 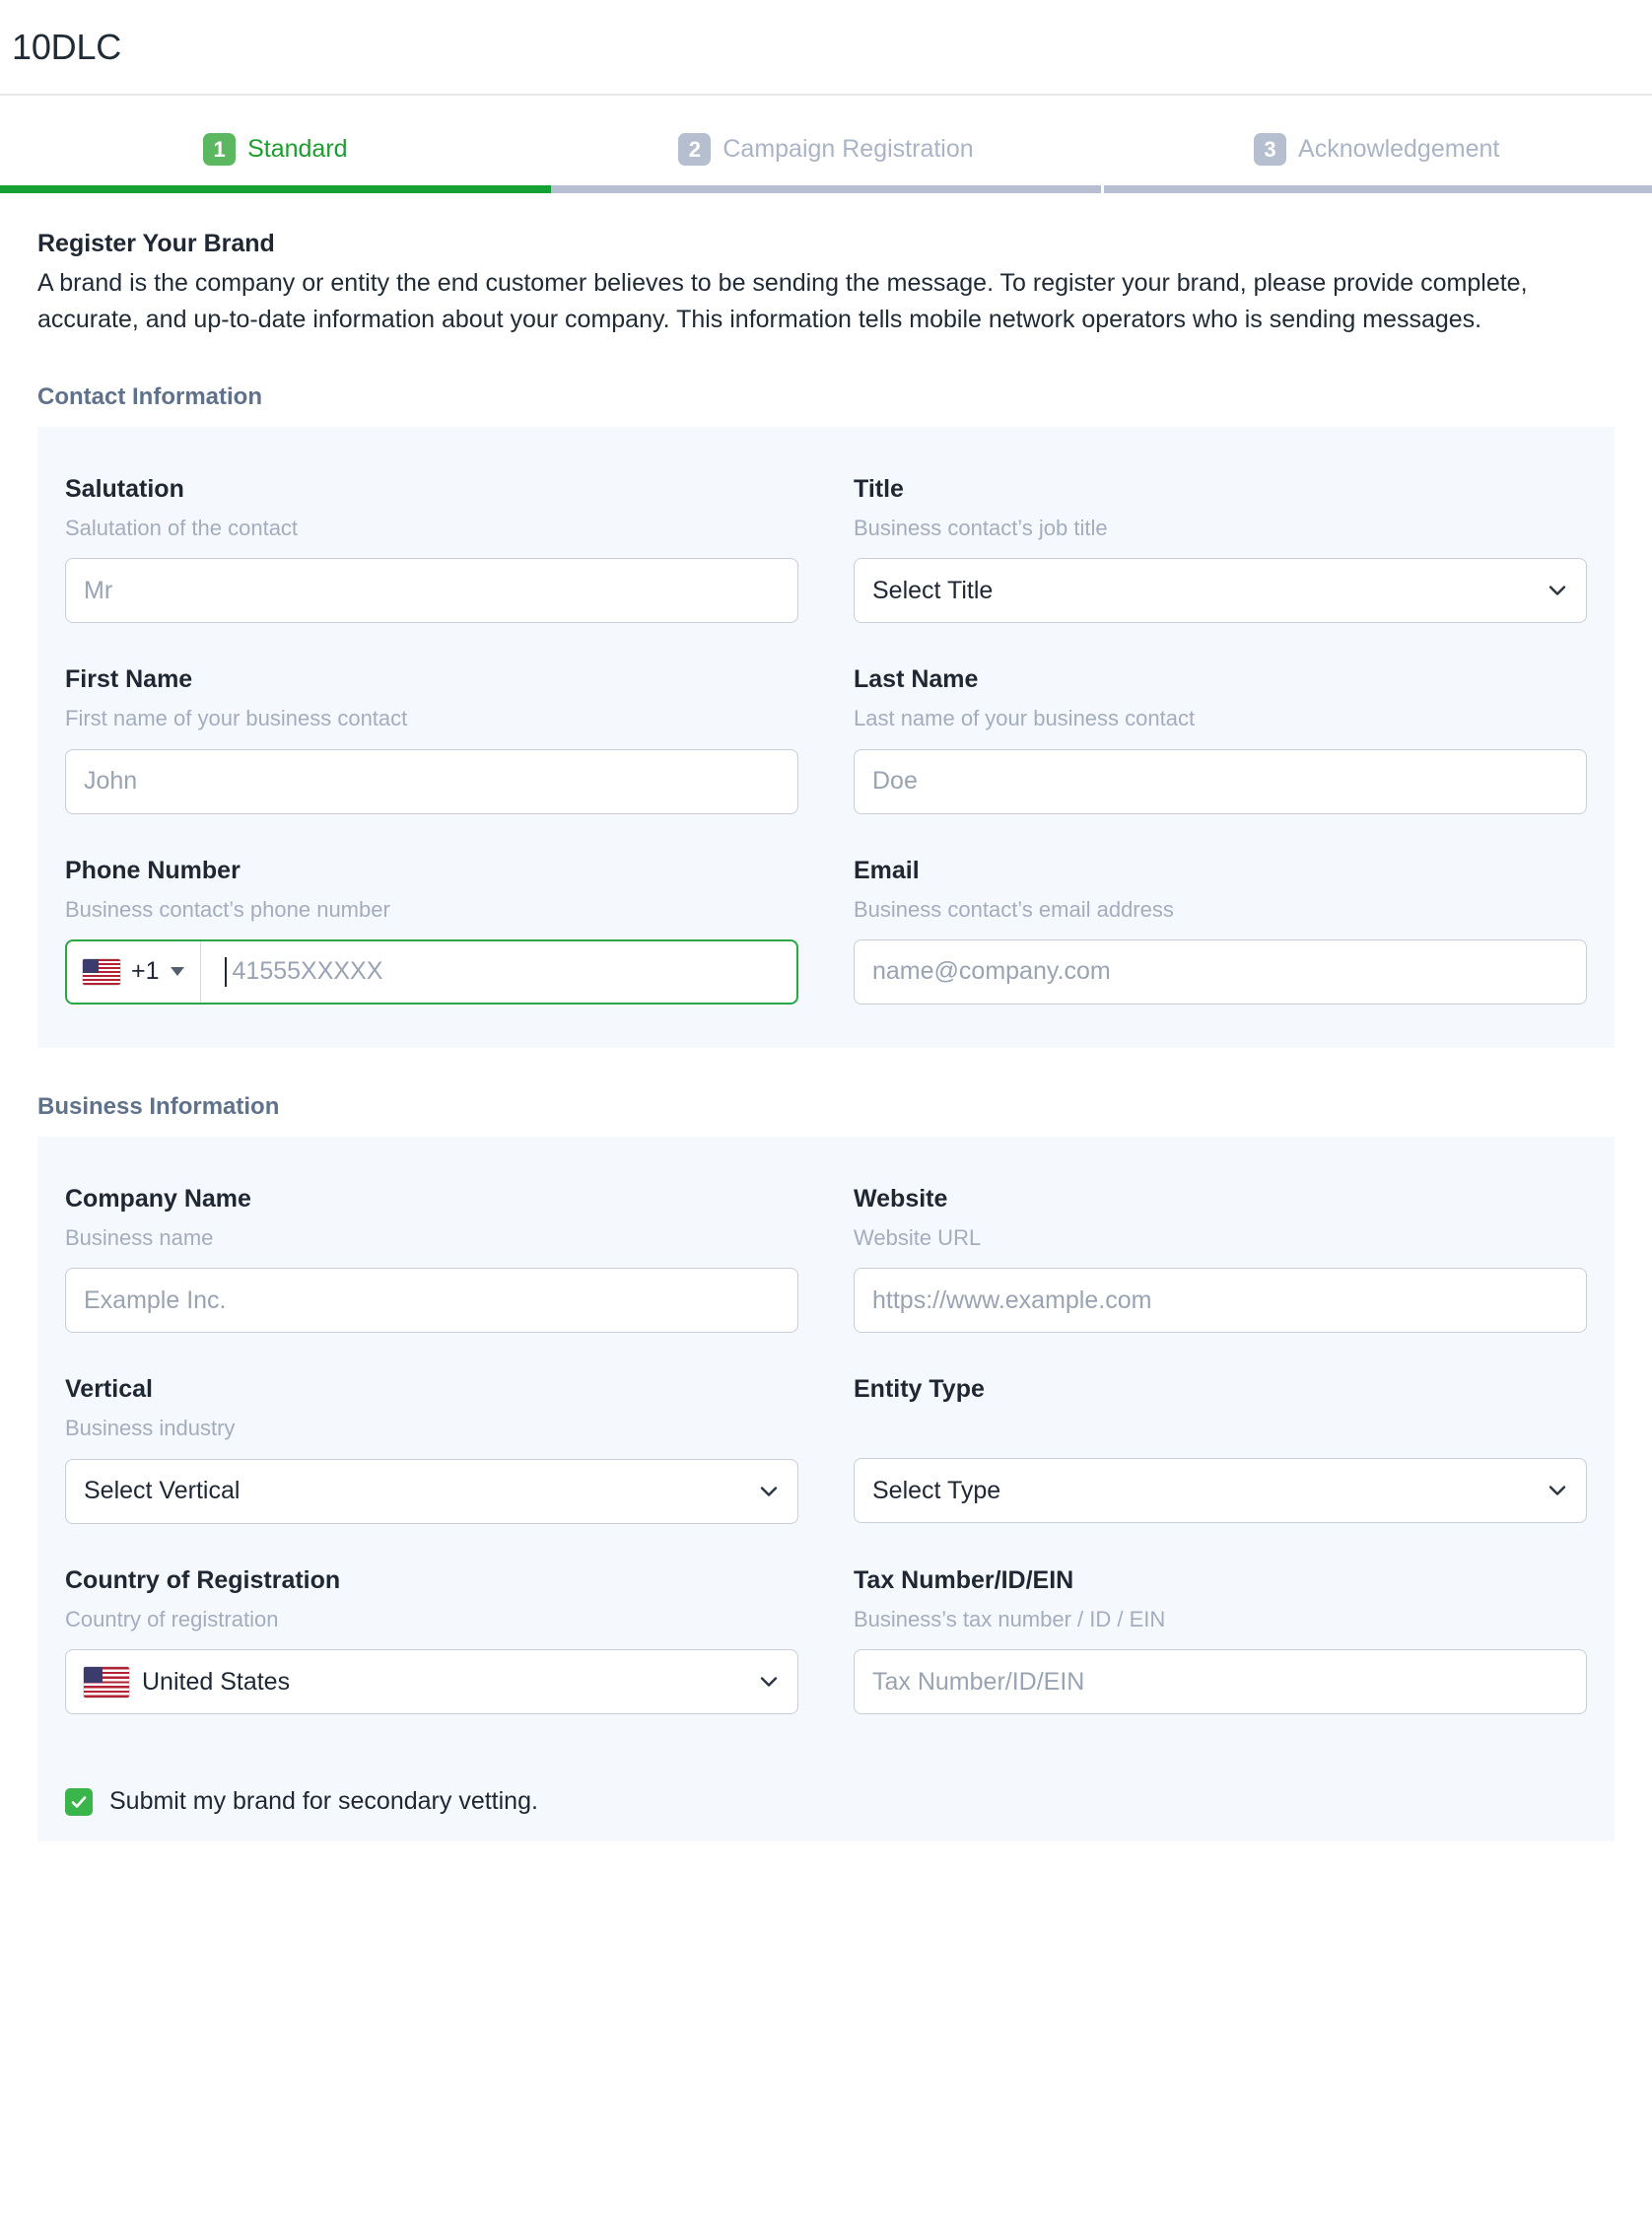 I want to click on field-email: Email Business contact’s email address, so click(x=1220, y=930).